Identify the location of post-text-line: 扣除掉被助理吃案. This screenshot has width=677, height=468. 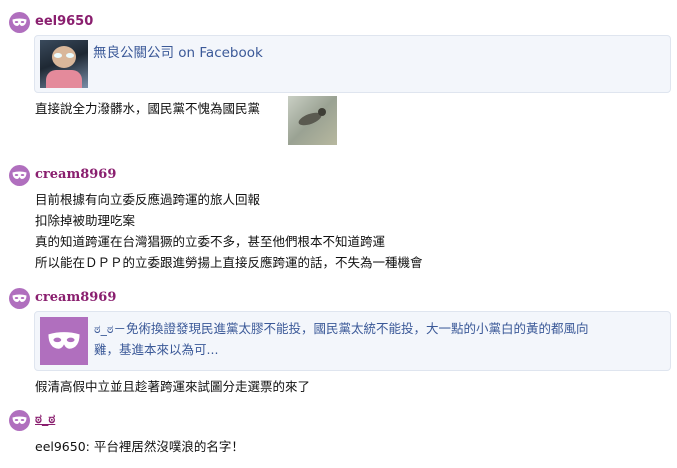
(85, 220).